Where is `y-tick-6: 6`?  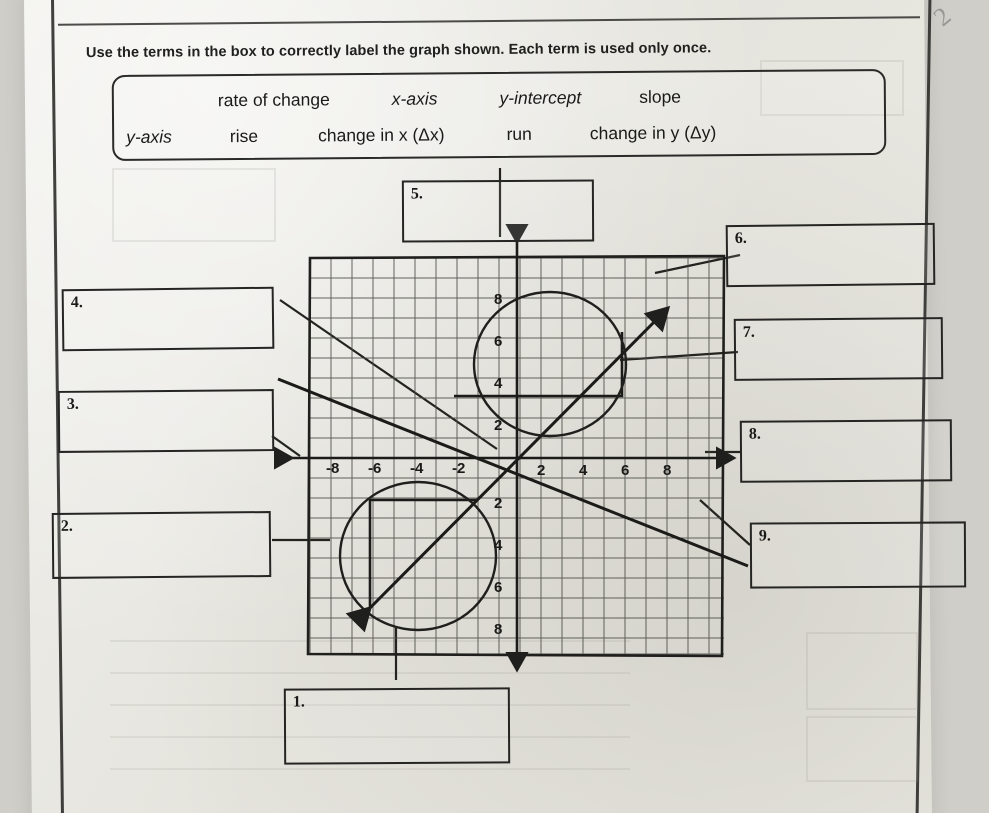 y-tick-6: 6 is located at coordinates (498, 341).